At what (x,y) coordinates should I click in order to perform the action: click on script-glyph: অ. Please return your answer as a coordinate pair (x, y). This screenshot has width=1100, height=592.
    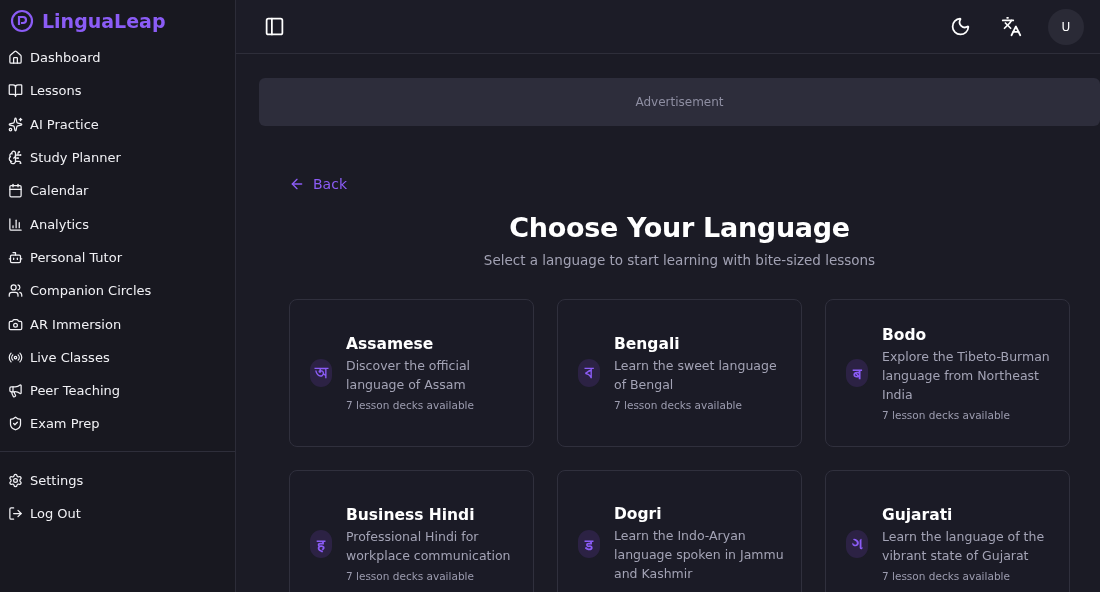
    Looking at the image, I should click on (321, 373).